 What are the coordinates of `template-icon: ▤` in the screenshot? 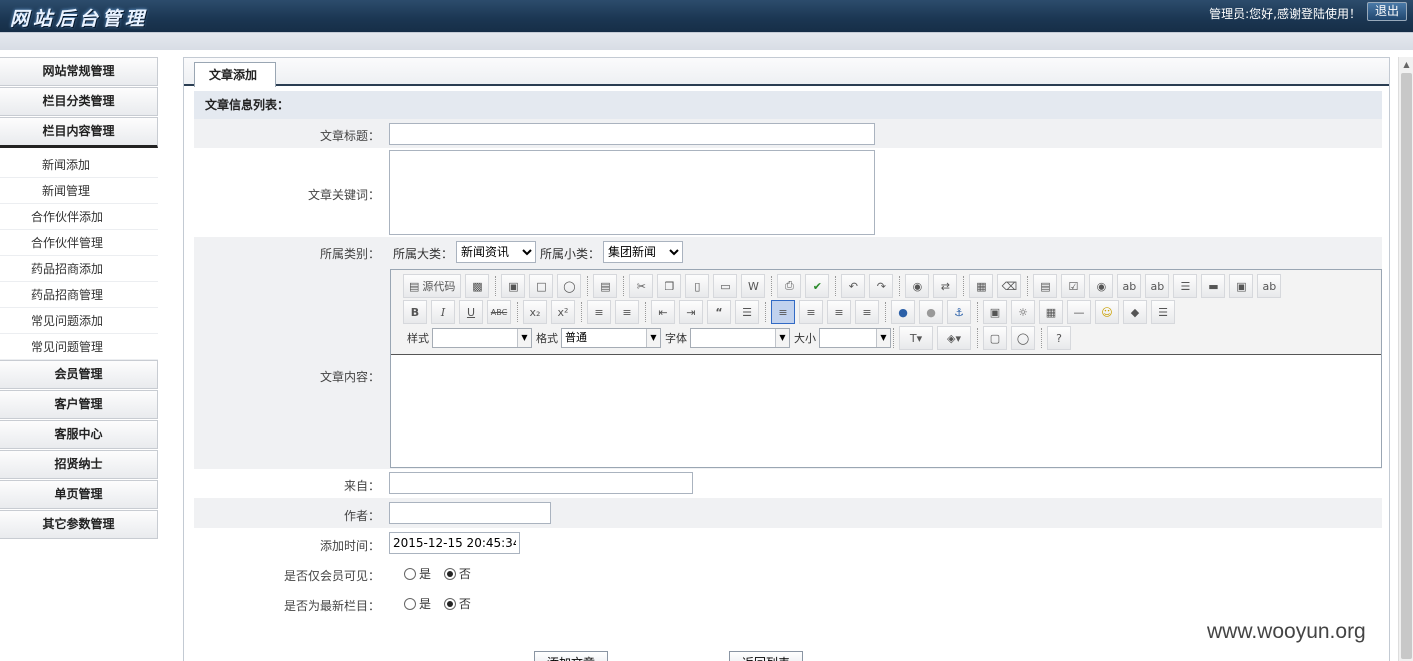 It's located at (605, 286).